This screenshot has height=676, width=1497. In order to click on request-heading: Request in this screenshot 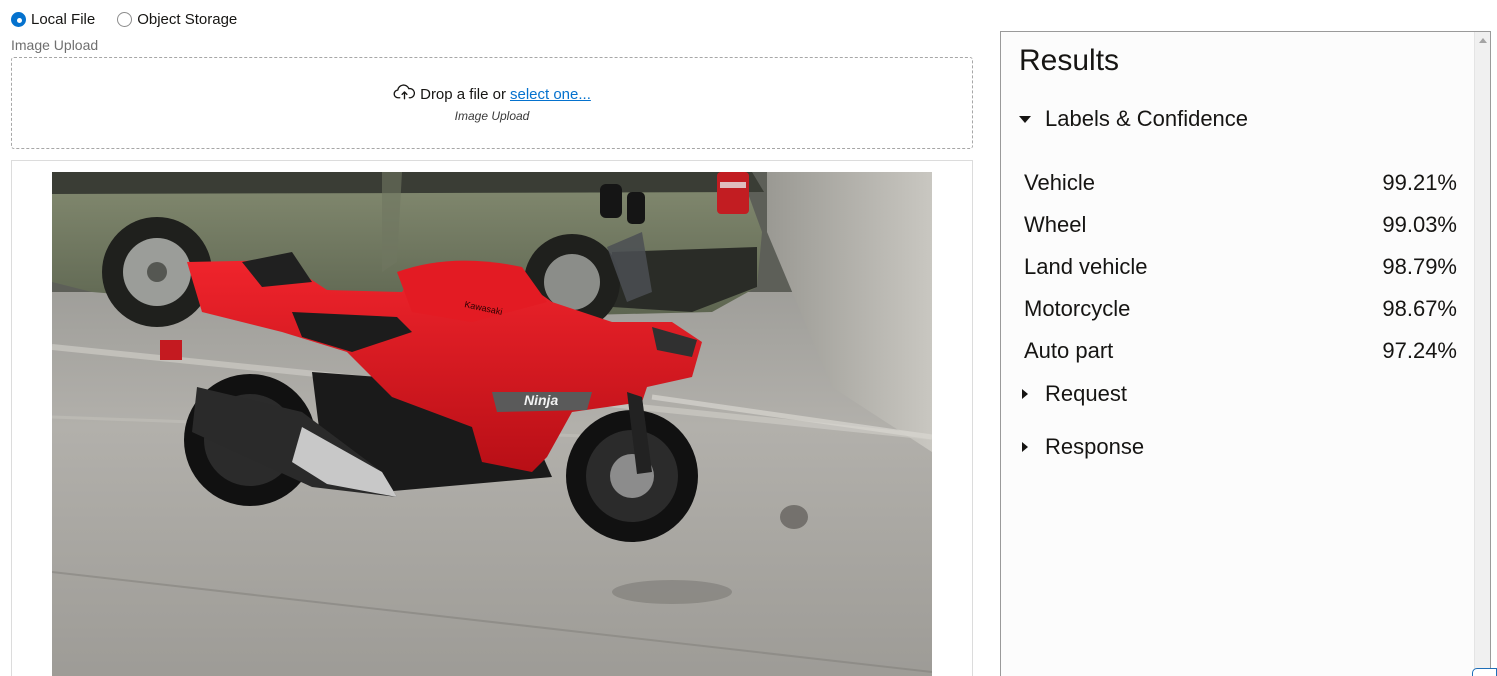, I will do `click(1086, 393)`.